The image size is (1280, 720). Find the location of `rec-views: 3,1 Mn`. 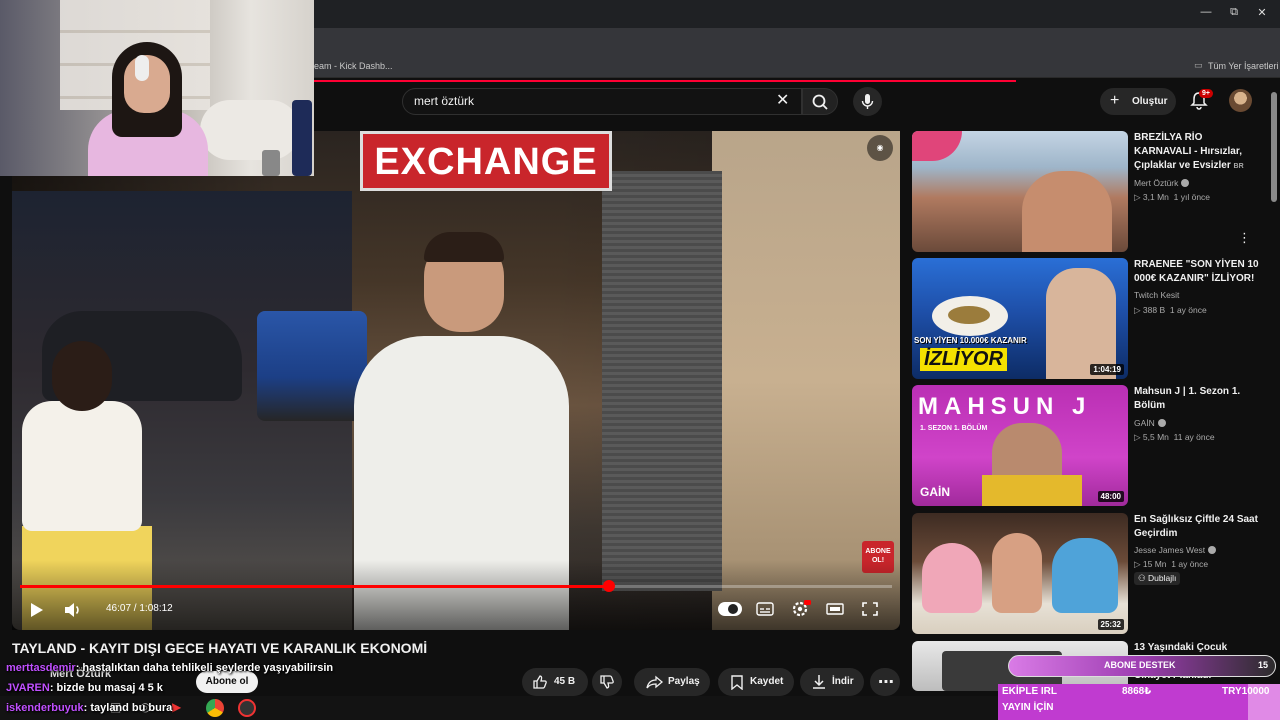

rec-views: 3,1 Mn is located at coordinates (1155, 197).